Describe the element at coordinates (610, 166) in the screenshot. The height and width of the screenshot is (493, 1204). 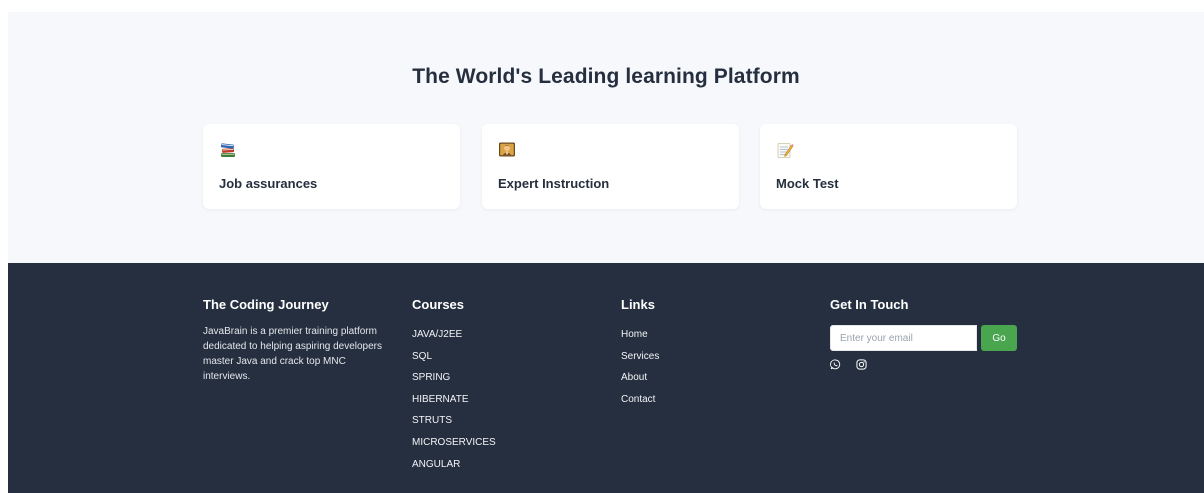
I see `feature-card-expert-instruction: Expert Instruction` at that location.